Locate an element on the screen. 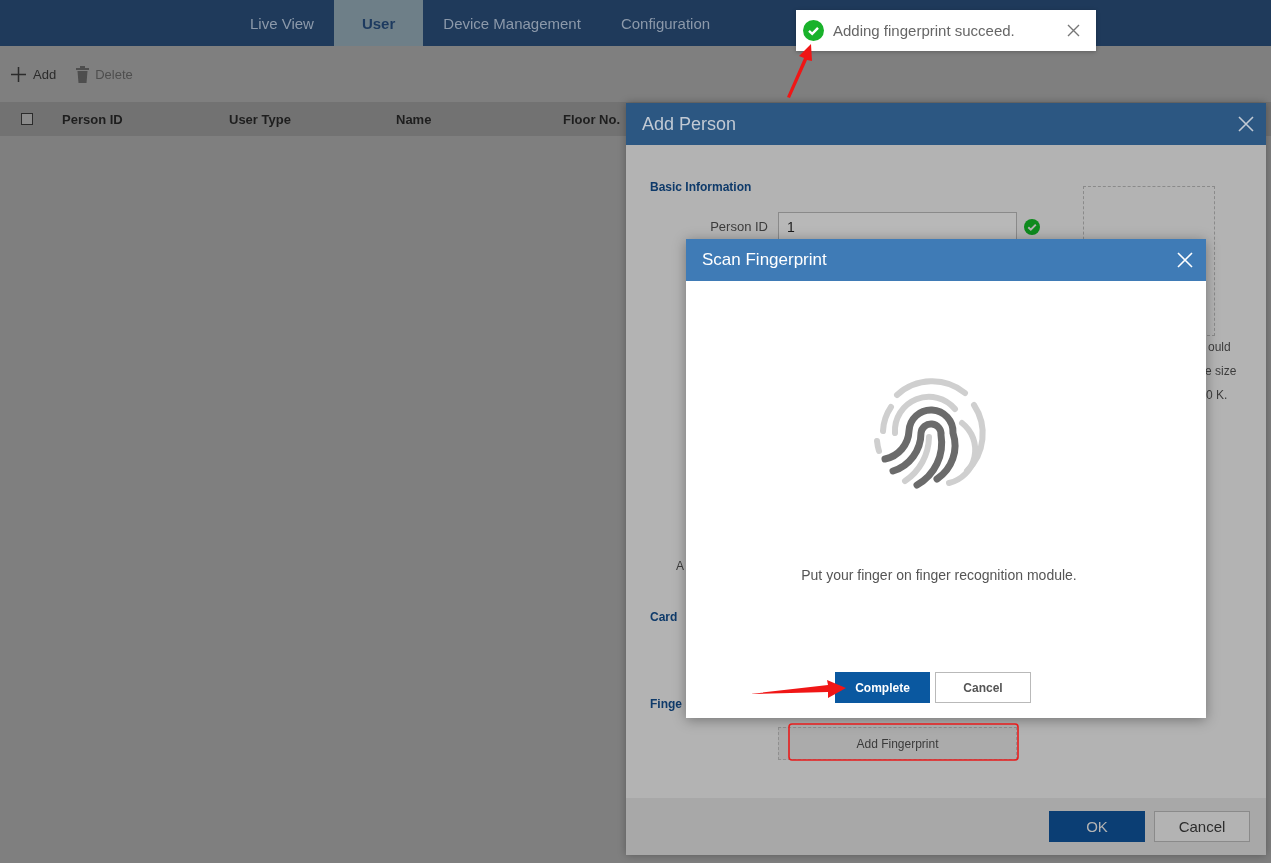 The image size is (1271, 863). hint-text: e size is located at coordinates (1221, 371).